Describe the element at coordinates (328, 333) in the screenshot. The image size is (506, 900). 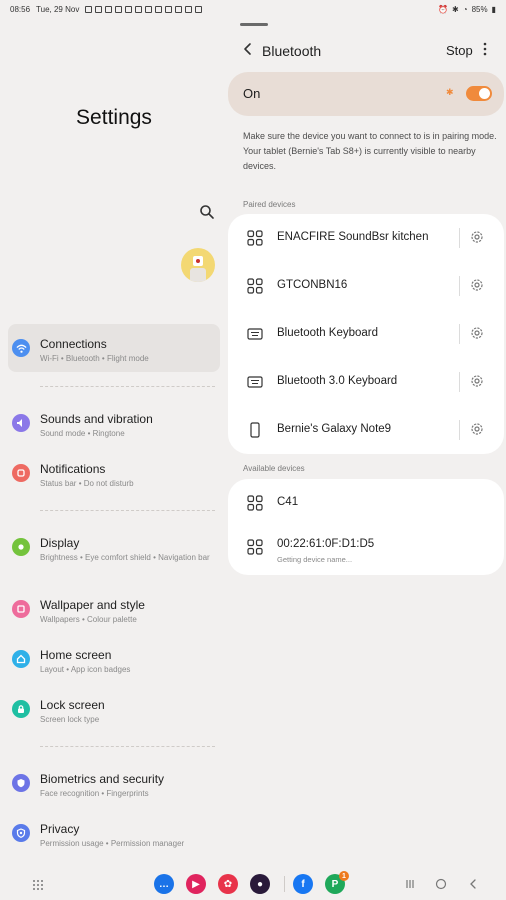
I see `device-name: Bluetooth Keyboard` at that location.